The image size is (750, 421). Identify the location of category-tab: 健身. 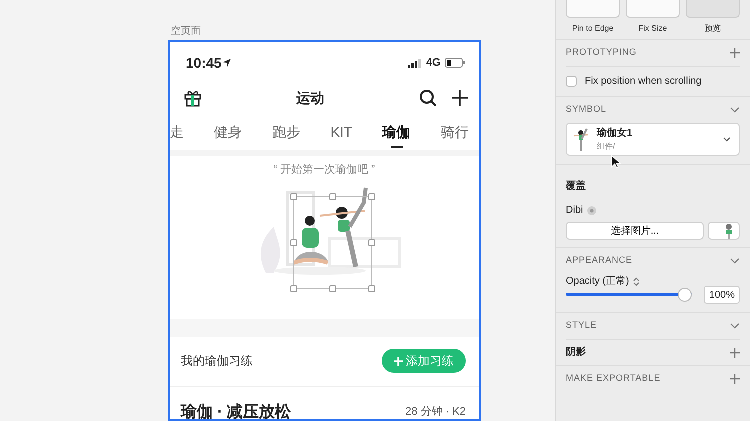
(228, 132).